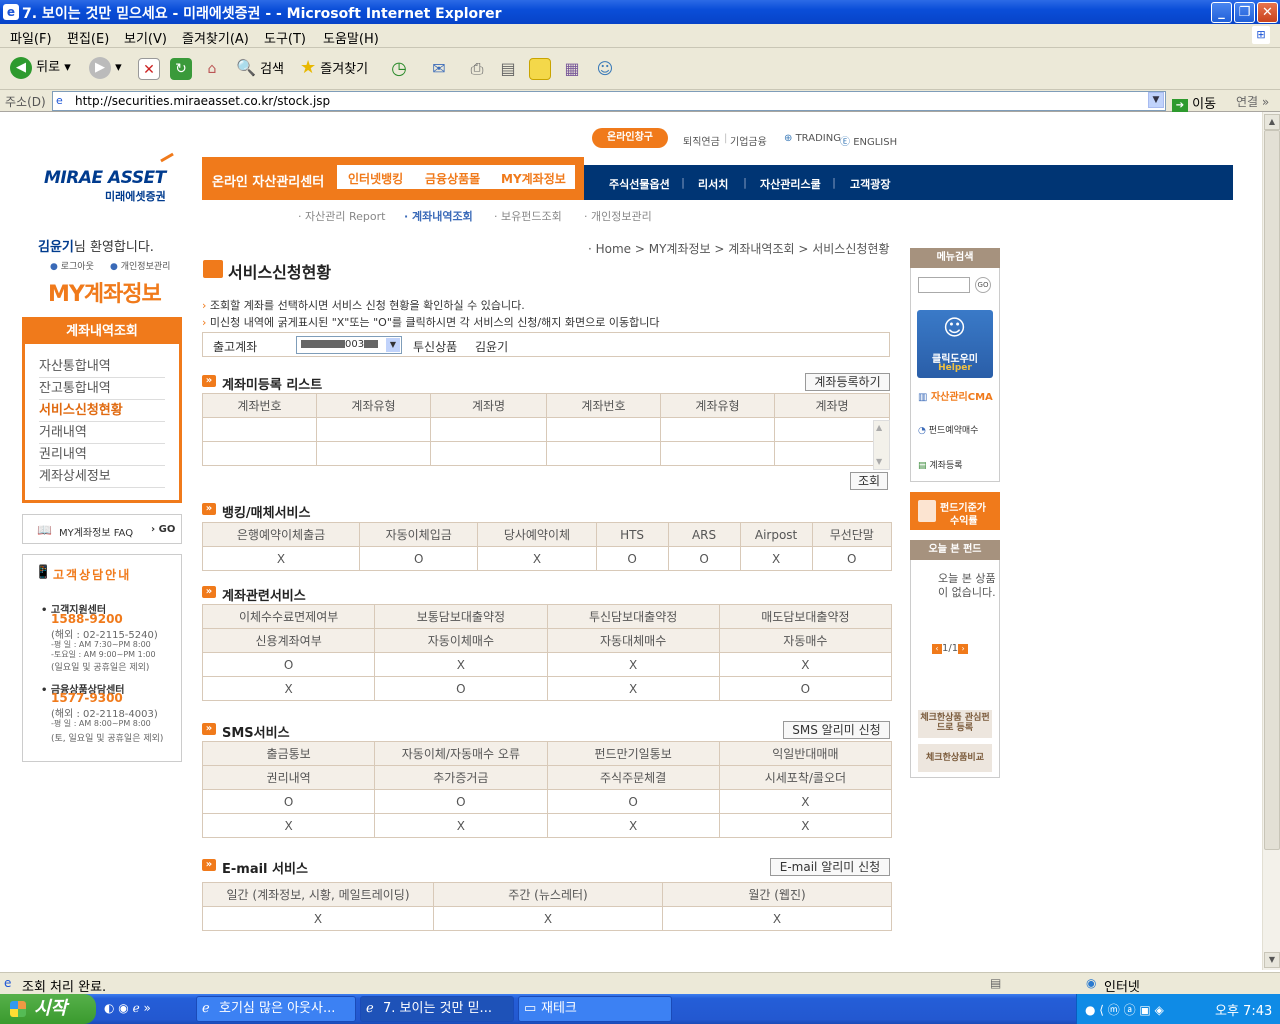 The image size is (1280, 1024). I want to click on scroll-down-icon: ▼, so click(1272, 960).